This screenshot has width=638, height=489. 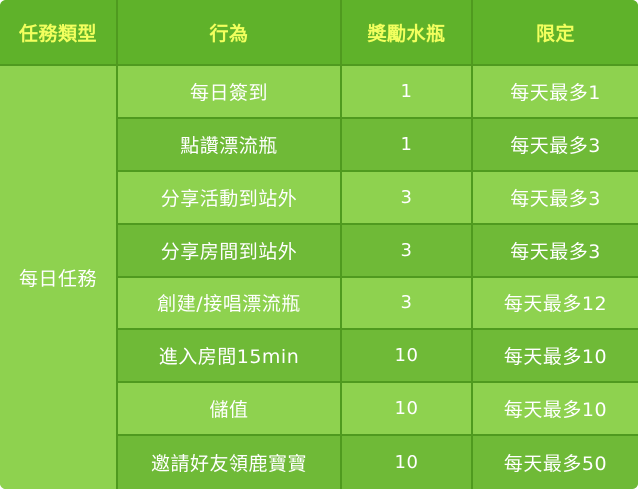 I want to click on header-reward: 獎勵水瓶, so click(x=407, y=33).